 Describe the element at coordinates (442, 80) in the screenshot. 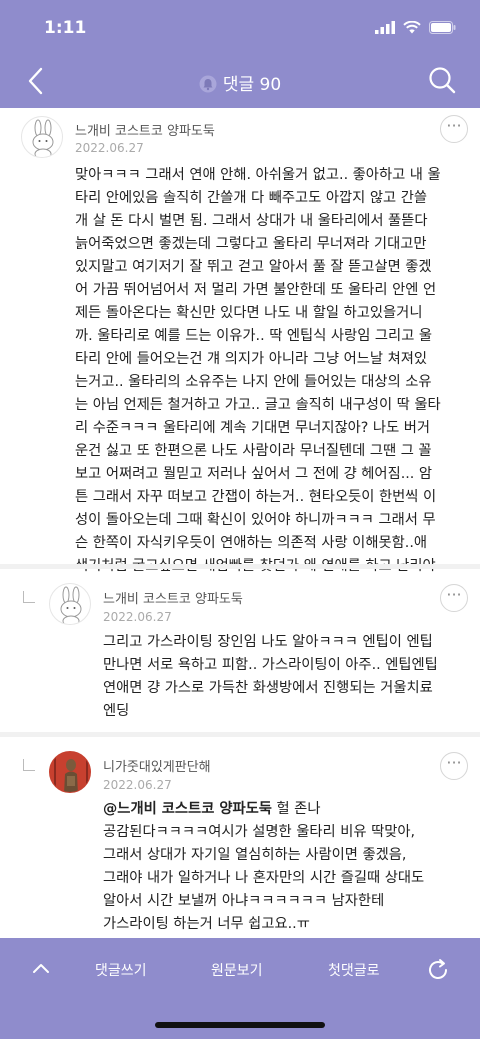

I see `search-icon` at that location.